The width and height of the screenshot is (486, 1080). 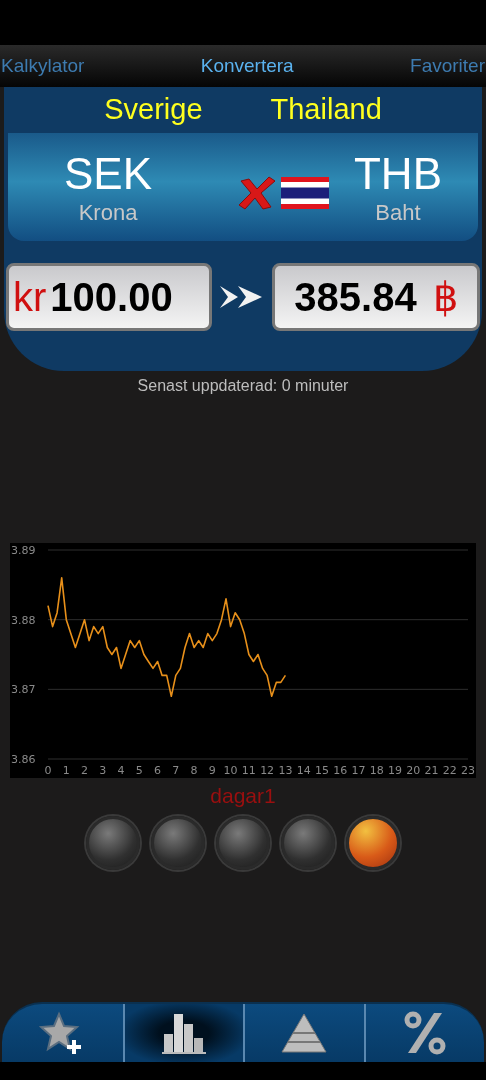 What do you see at coordinates (43, 66) in the screenshot?
I see `tab: Kalkylator` at bounding box center [43, 66].